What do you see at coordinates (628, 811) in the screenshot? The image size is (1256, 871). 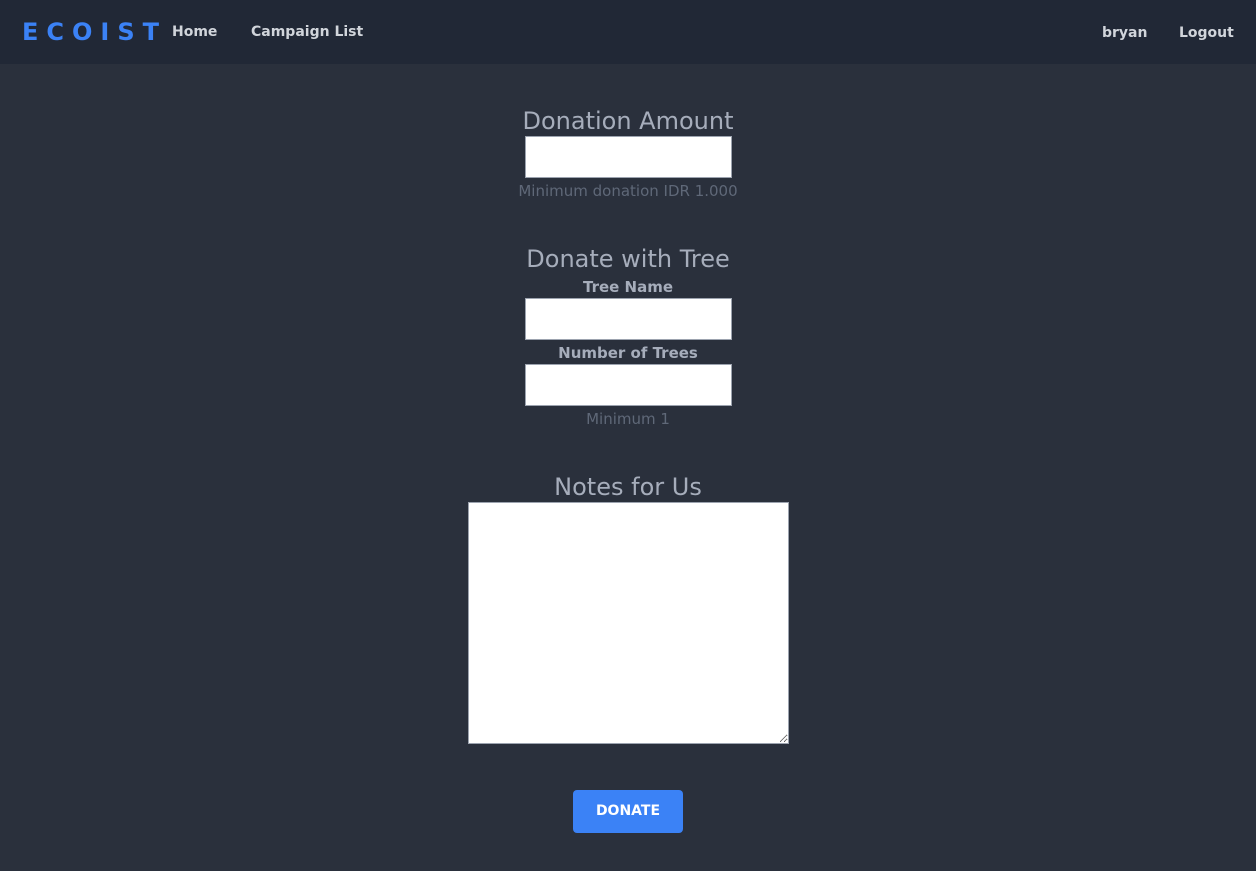 I see `donate-button: DONATE` at bounding box center [628, 811].